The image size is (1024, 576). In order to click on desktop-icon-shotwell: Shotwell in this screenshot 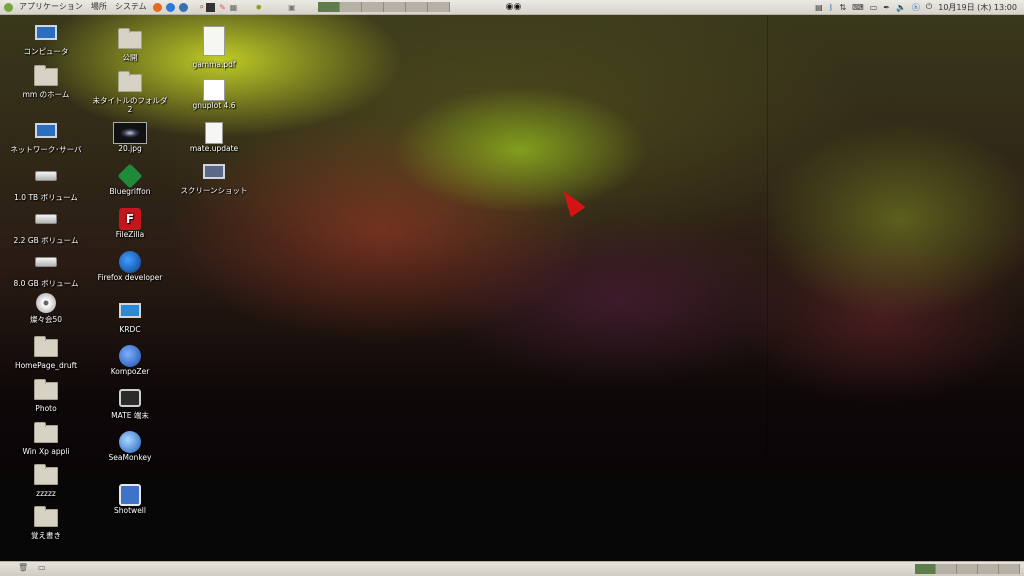, I will do `click(130, 499)`.